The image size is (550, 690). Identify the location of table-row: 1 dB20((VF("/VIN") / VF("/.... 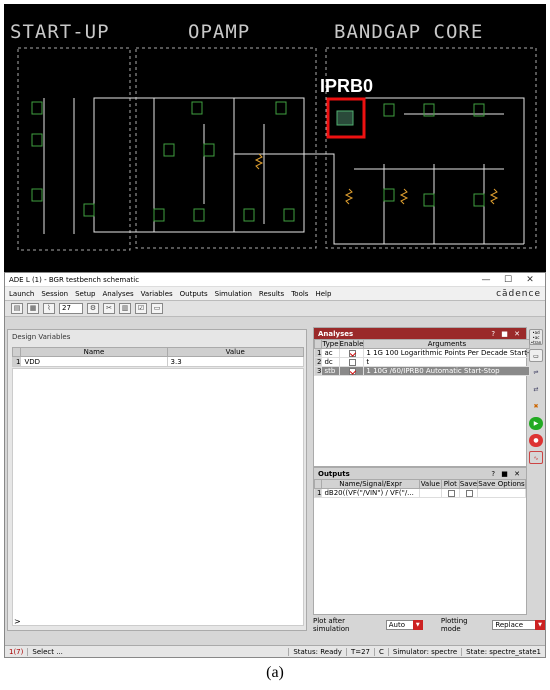
(419, 493).